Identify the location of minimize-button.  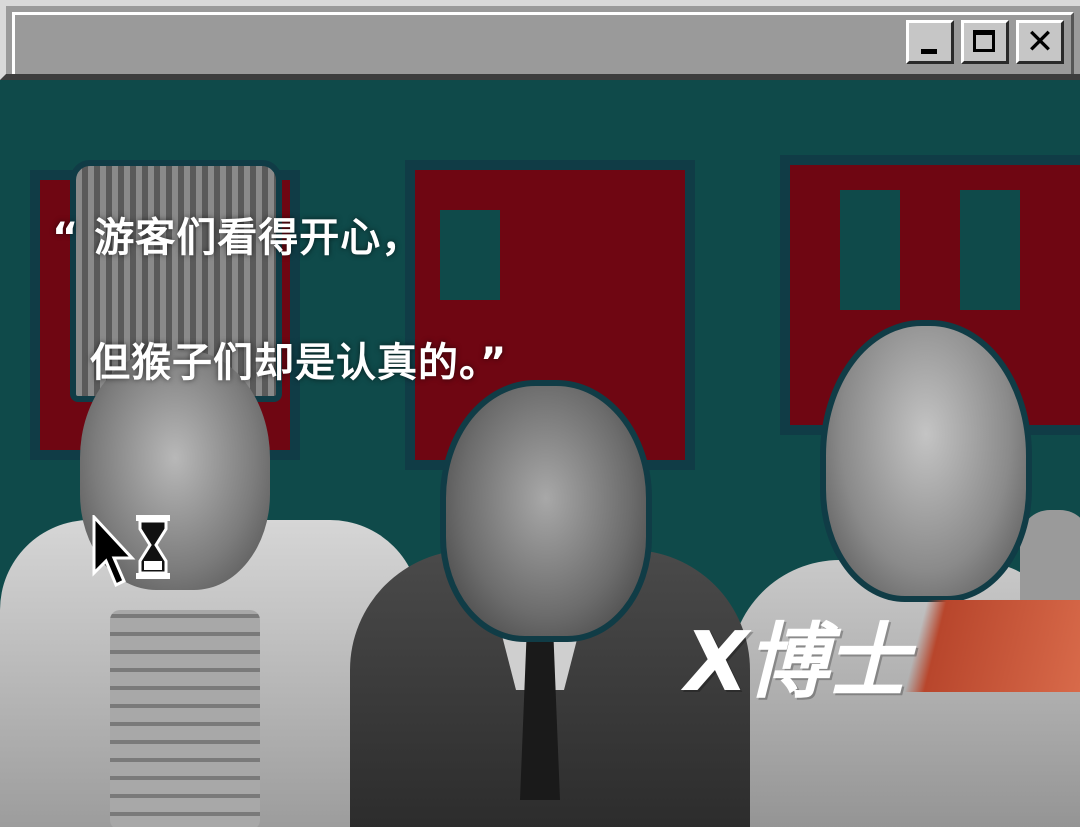
(930, 42).